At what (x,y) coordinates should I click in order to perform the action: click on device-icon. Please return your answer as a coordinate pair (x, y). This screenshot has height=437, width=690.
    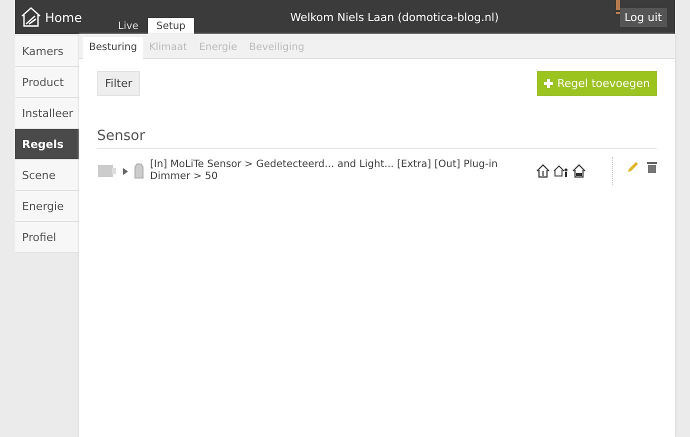
    Looking at the image, I should click on (107, 171).